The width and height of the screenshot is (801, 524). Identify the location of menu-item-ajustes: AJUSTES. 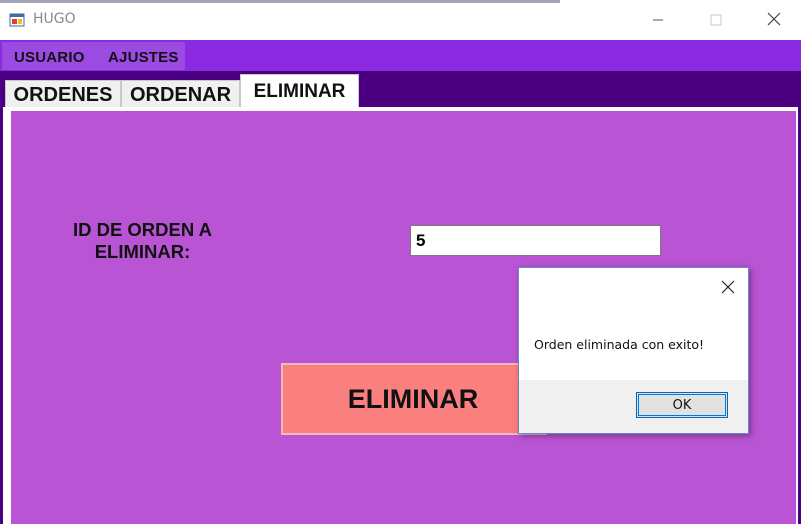
(143, 57).